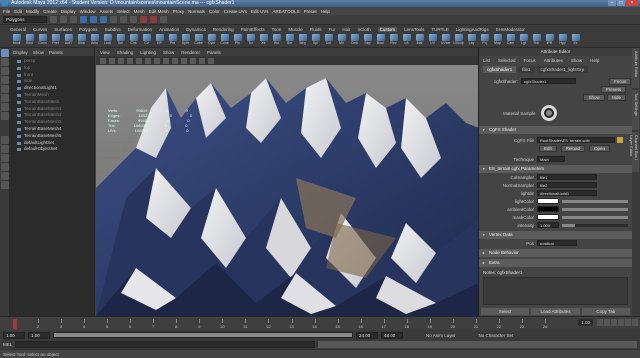 The image size is (640, 358). I want to click on side-tab-attribute-editor: Attribute Editor, so click(635, 68).